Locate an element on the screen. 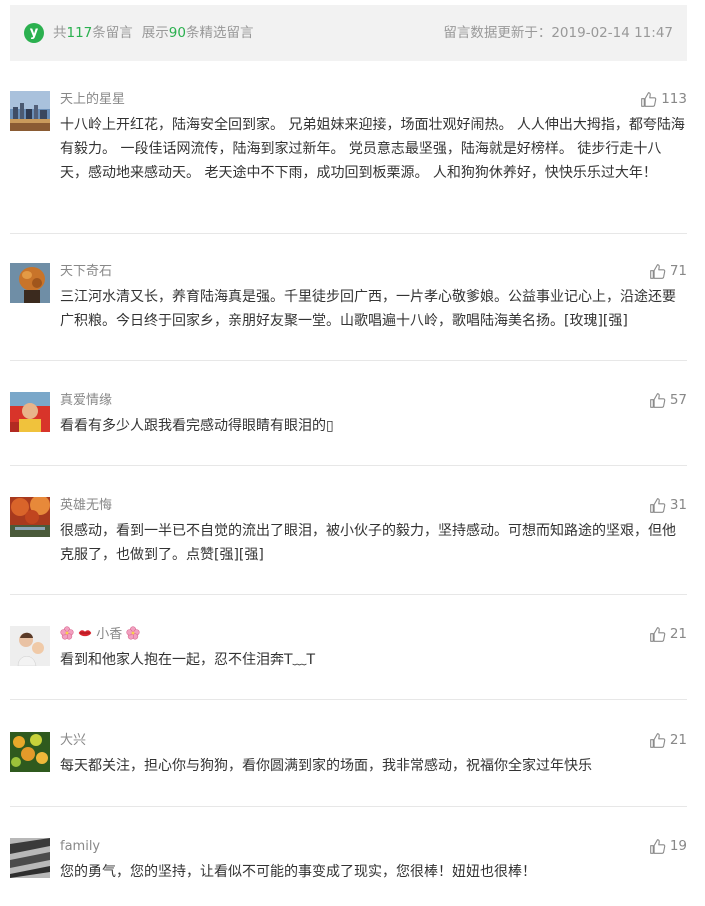  comment-text: 看看有多少人跟我看完感动得眼睛有眼泪的▯ is located at coordinates (197, 426).